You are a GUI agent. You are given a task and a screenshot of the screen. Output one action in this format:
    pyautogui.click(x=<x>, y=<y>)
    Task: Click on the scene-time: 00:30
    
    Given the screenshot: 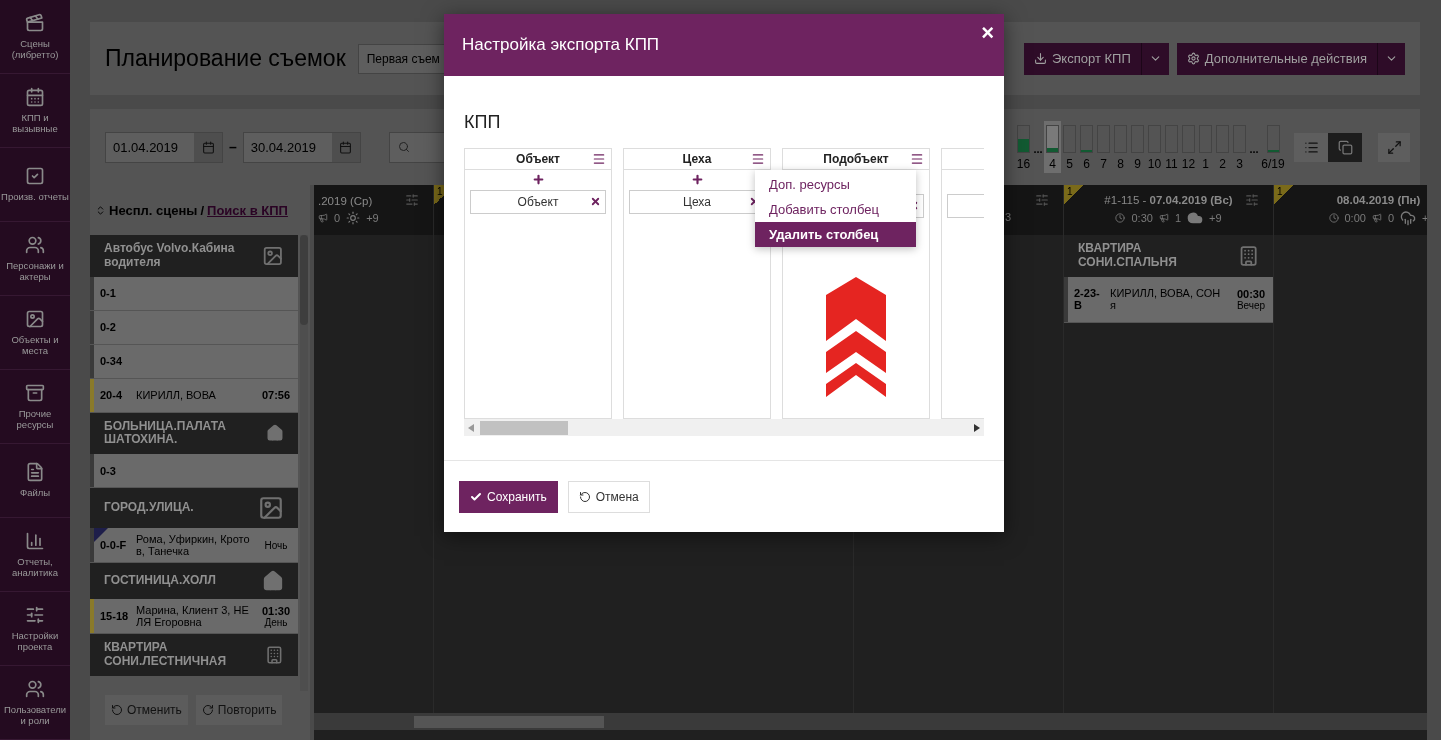 What is the action you would take?
    pyautogui.click(x=1251, y=293)
    